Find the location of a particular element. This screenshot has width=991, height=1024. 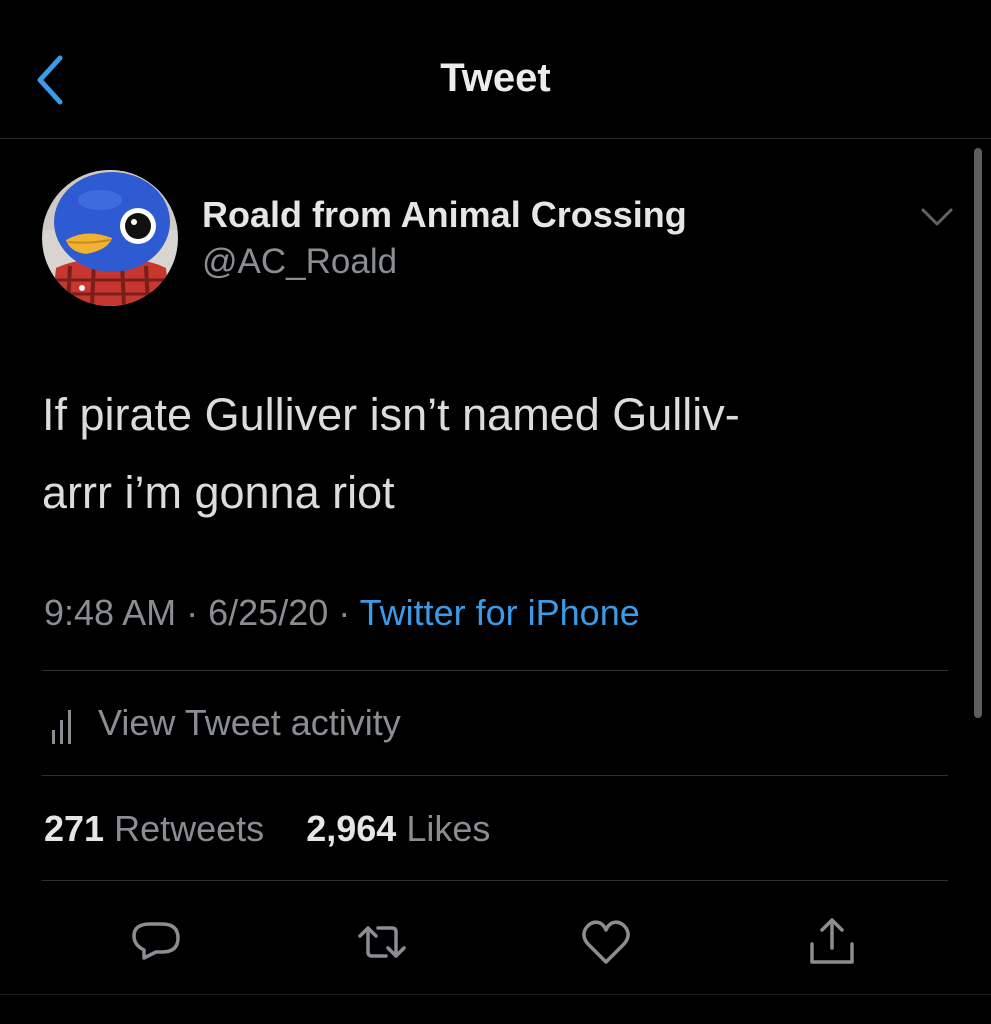

likes-count: 2,964 is located at coordinates (351, 828).